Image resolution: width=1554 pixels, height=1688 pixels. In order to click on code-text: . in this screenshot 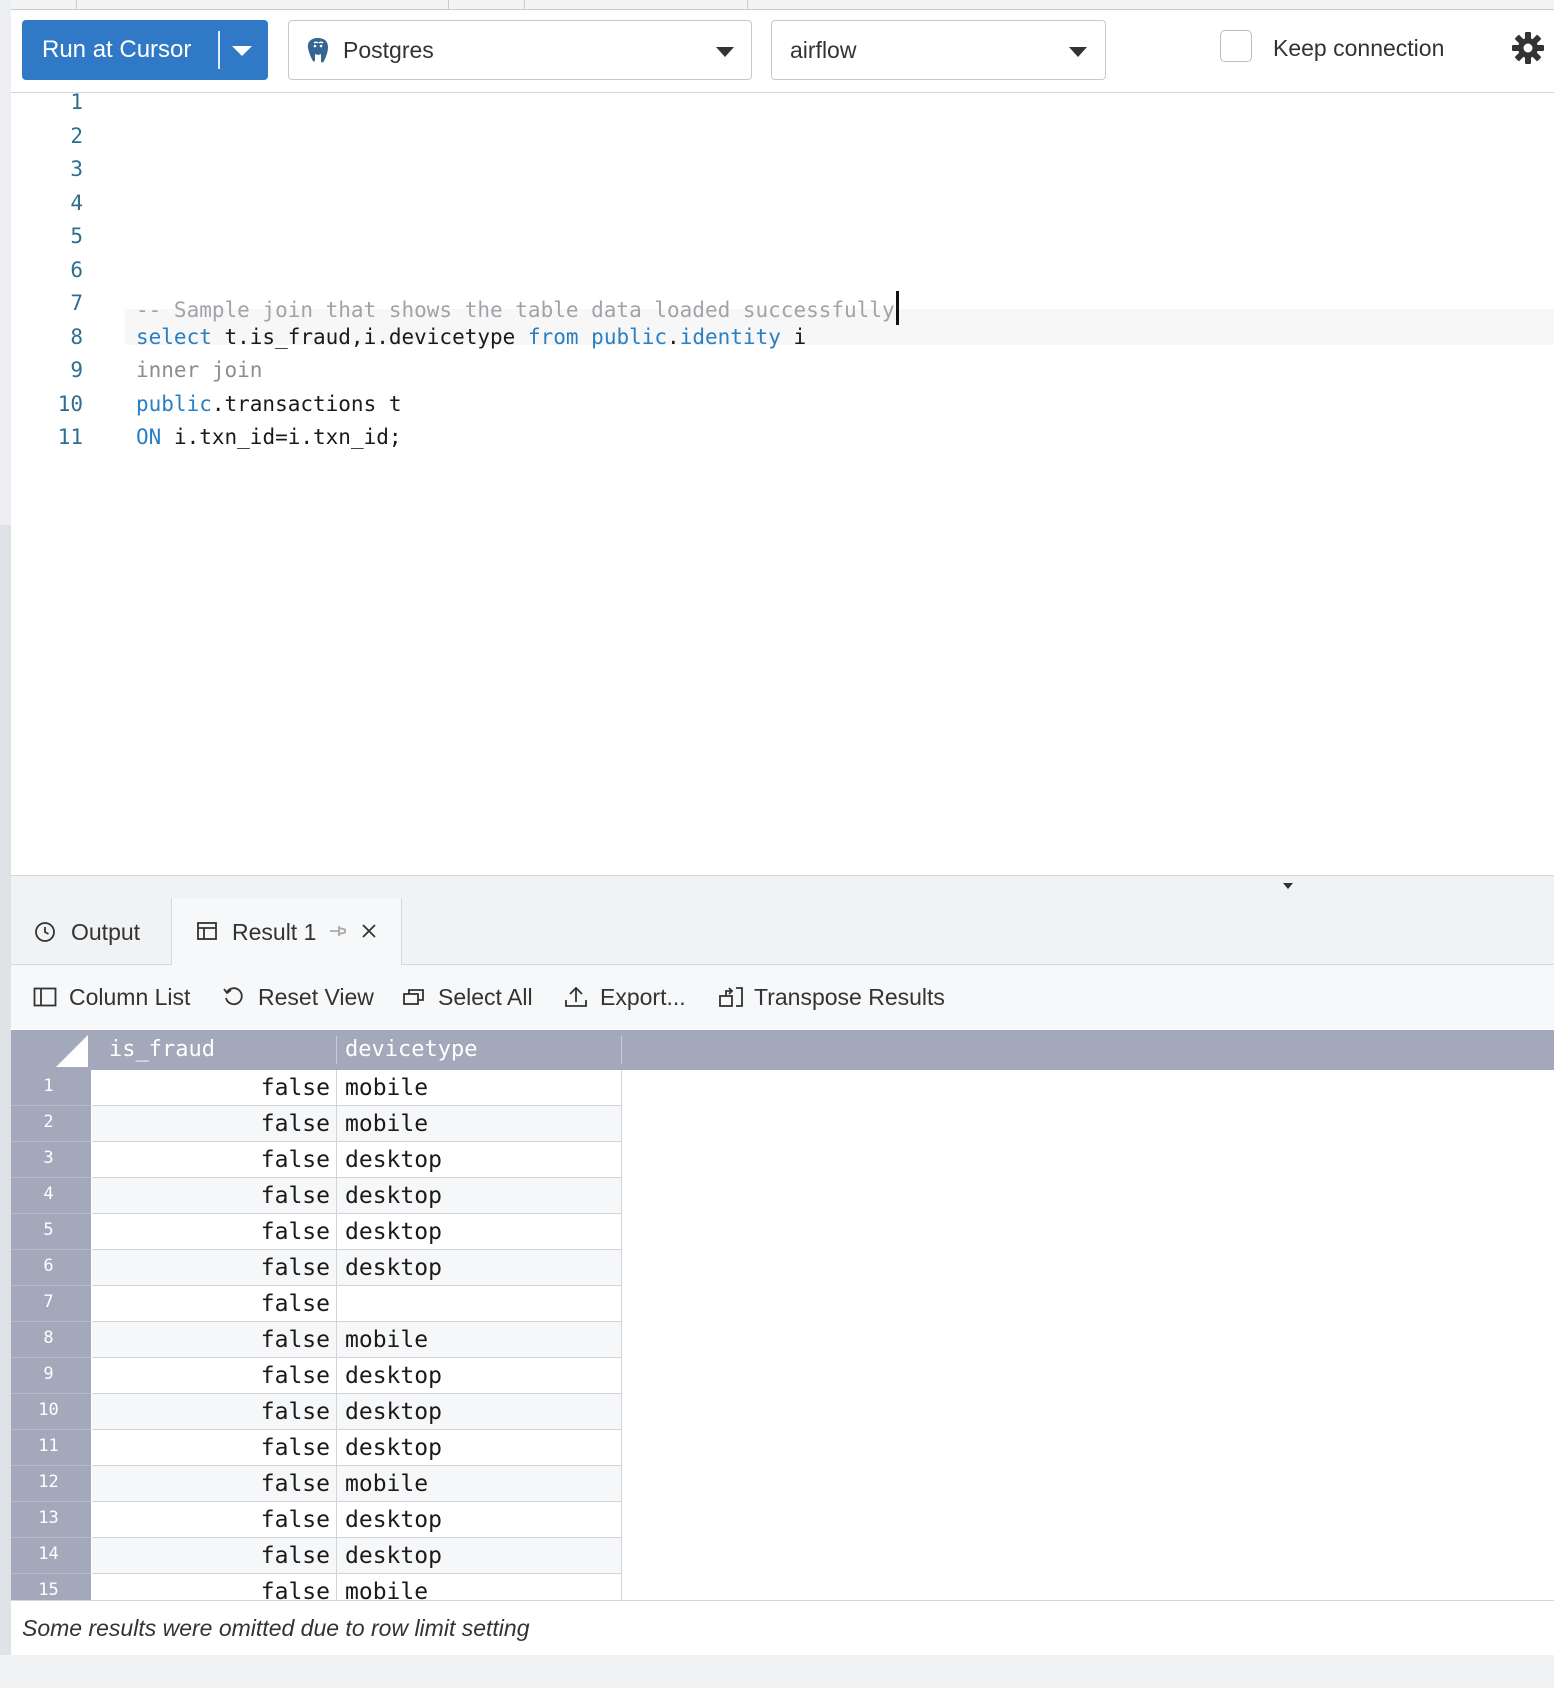, I will do `click(673, 337)`.